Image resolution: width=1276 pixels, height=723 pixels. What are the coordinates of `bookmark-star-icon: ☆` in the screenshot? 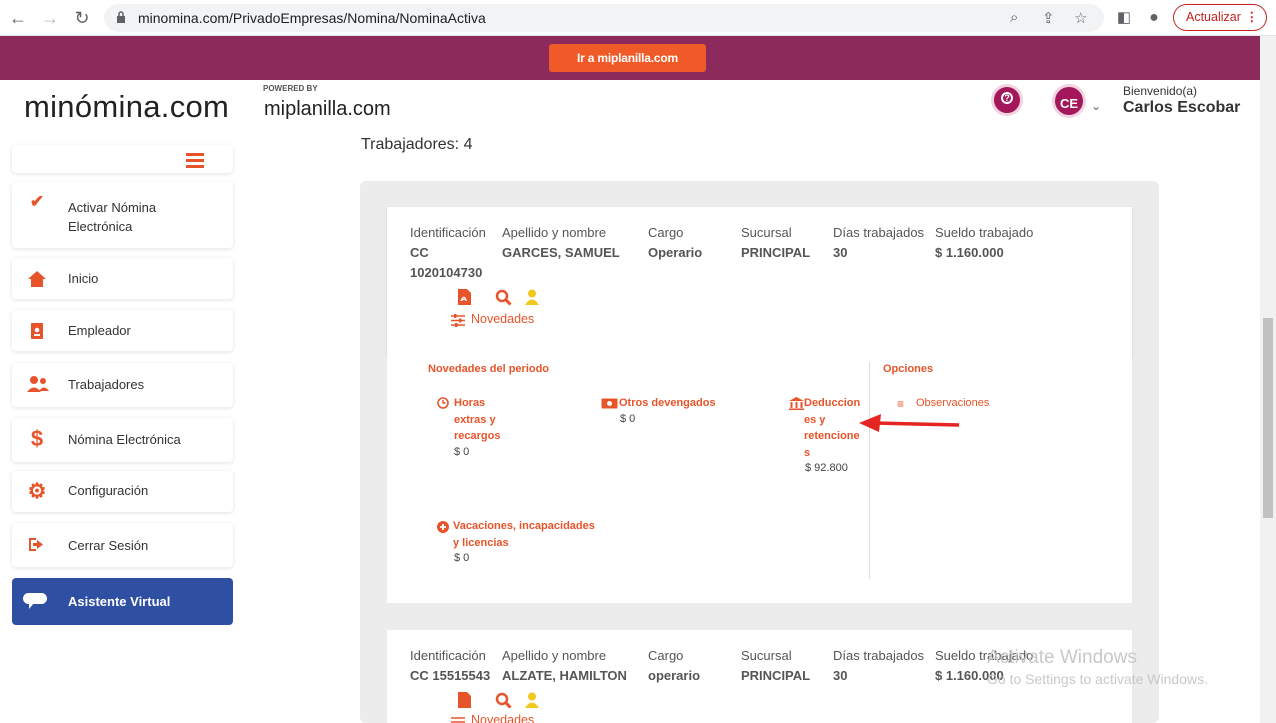 It's located at (1080, 18).